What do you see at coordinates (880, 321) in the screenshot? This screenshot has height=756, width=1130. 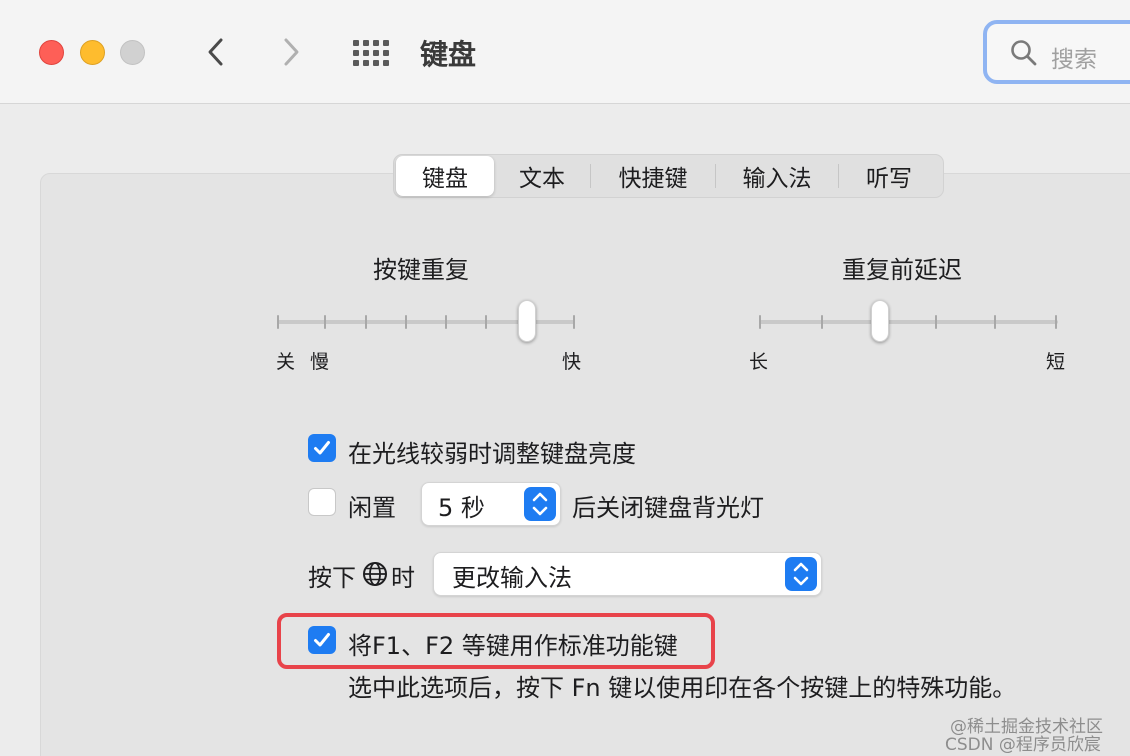 I see `delay-until-repeat-knob` at bounding box center [880, 321].